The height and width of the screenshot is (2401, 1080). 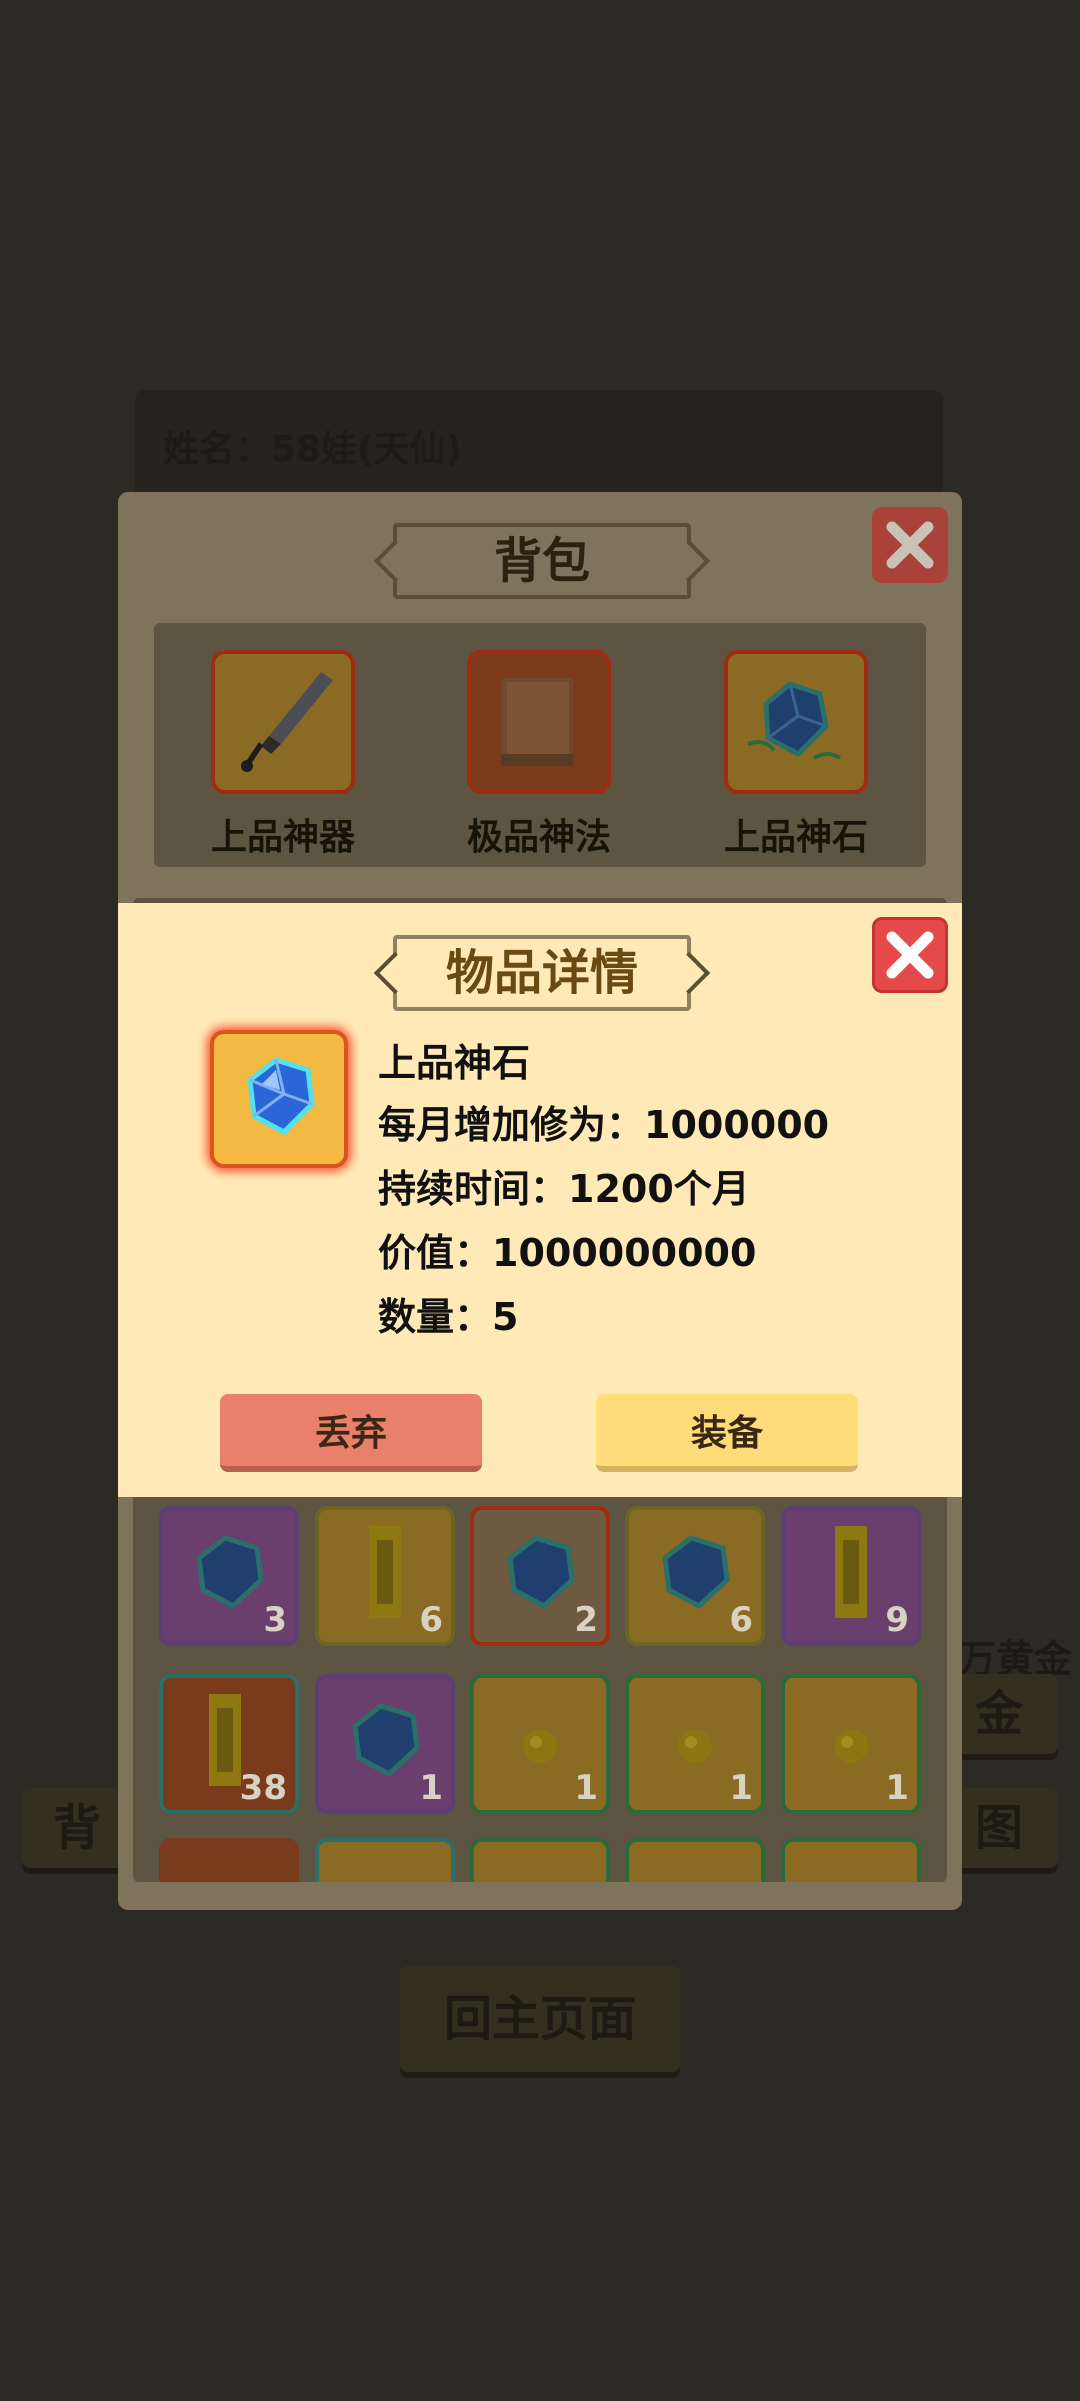 What do you see at coordinates (448, 1317) in the screenshot?
I see `item-quantity: 数量：5` at bounding box center [448, 1317].